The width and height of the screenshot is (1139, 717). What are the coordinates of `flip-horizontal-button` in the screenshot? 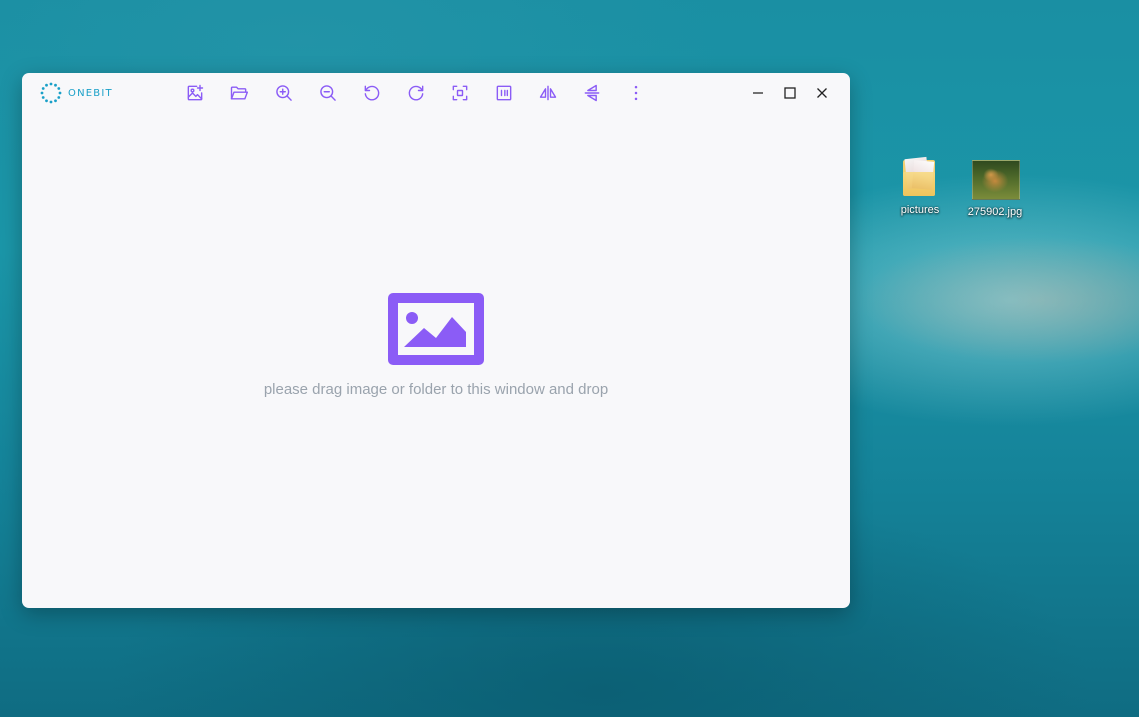 It's located at (548, 93).